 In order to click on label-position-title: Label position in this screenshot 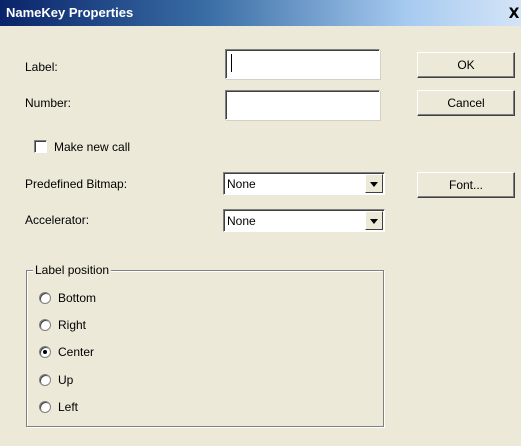, I will do `click(72, 270)`.